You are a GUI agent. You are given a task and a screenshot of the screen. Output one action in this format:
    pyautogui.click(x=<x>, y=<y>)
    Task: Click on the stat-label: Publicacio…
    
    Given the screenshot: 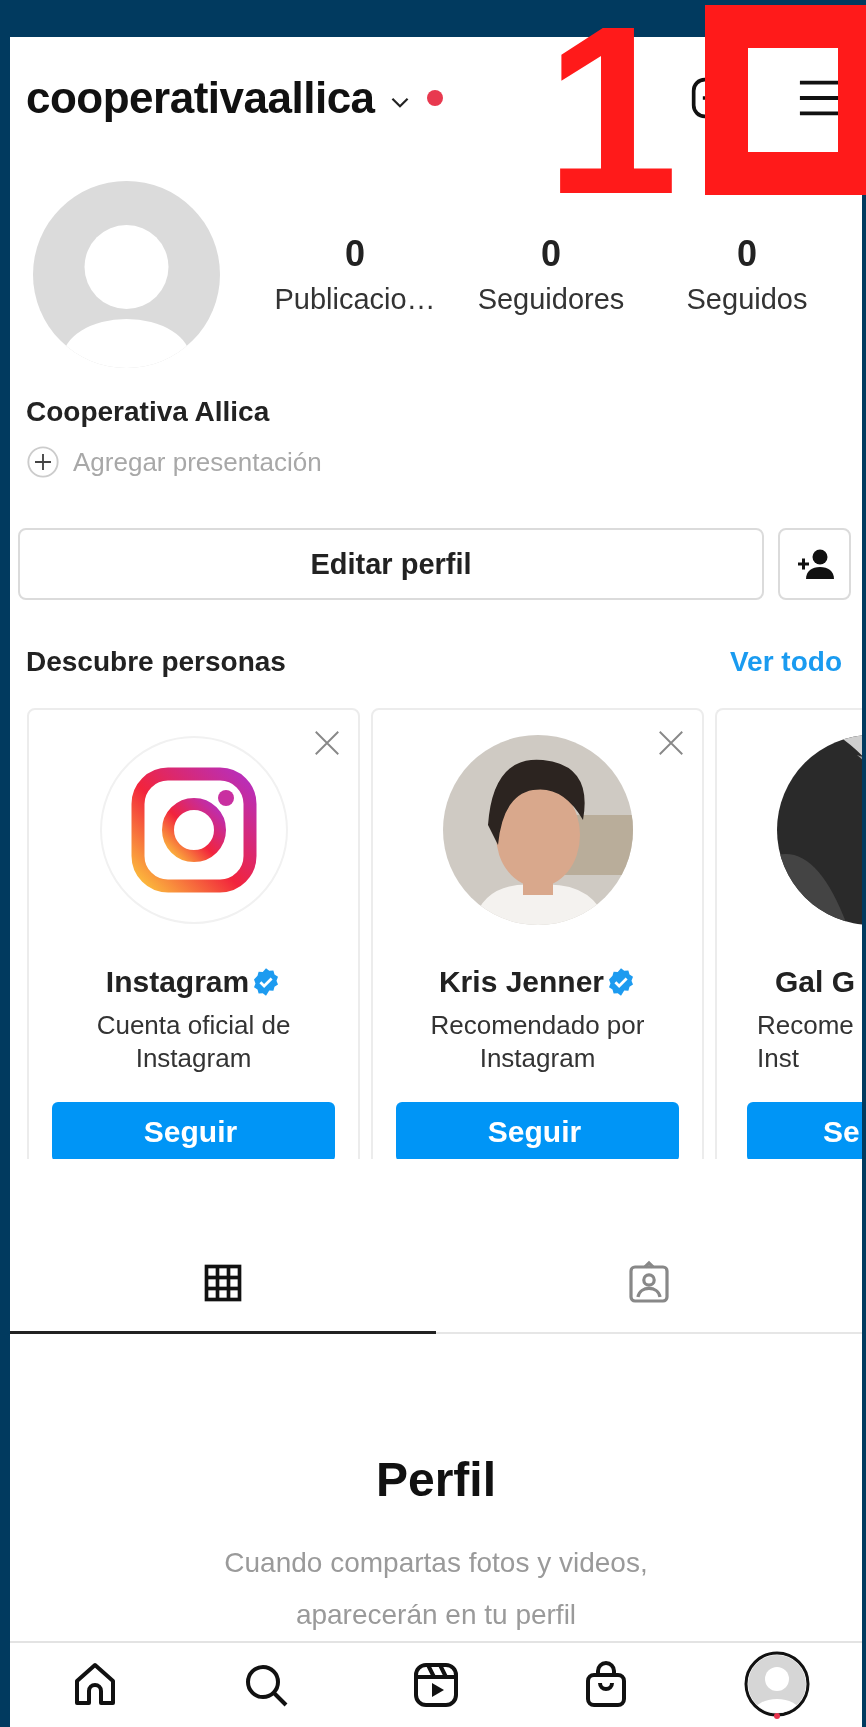 What is the action you would take?
    pyautogui.click(x=355, y=300)
    